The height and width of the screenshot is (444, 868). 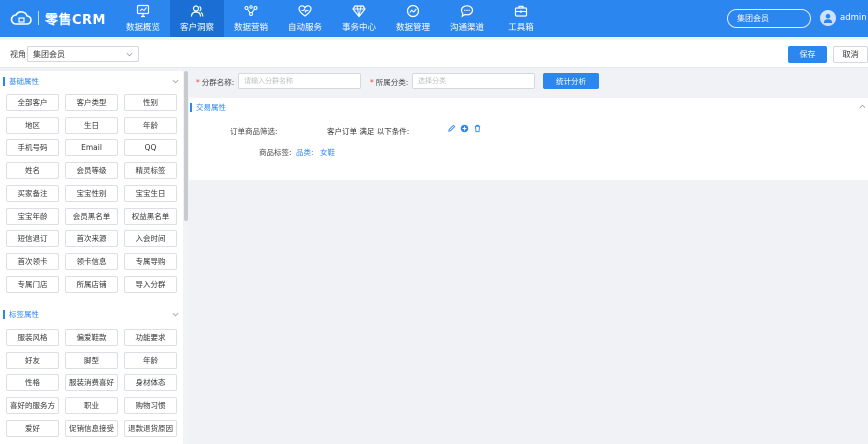 I want to click on basic-attribute-item-2: 性别, so click(x=150, y=102).